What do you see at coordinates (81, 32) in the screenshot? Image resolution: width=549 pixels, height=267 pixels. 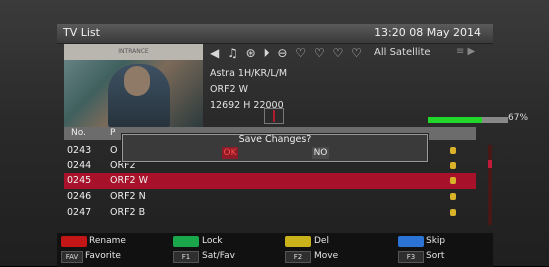 I see `page-title: TV List` at bounding box center [81, 32].